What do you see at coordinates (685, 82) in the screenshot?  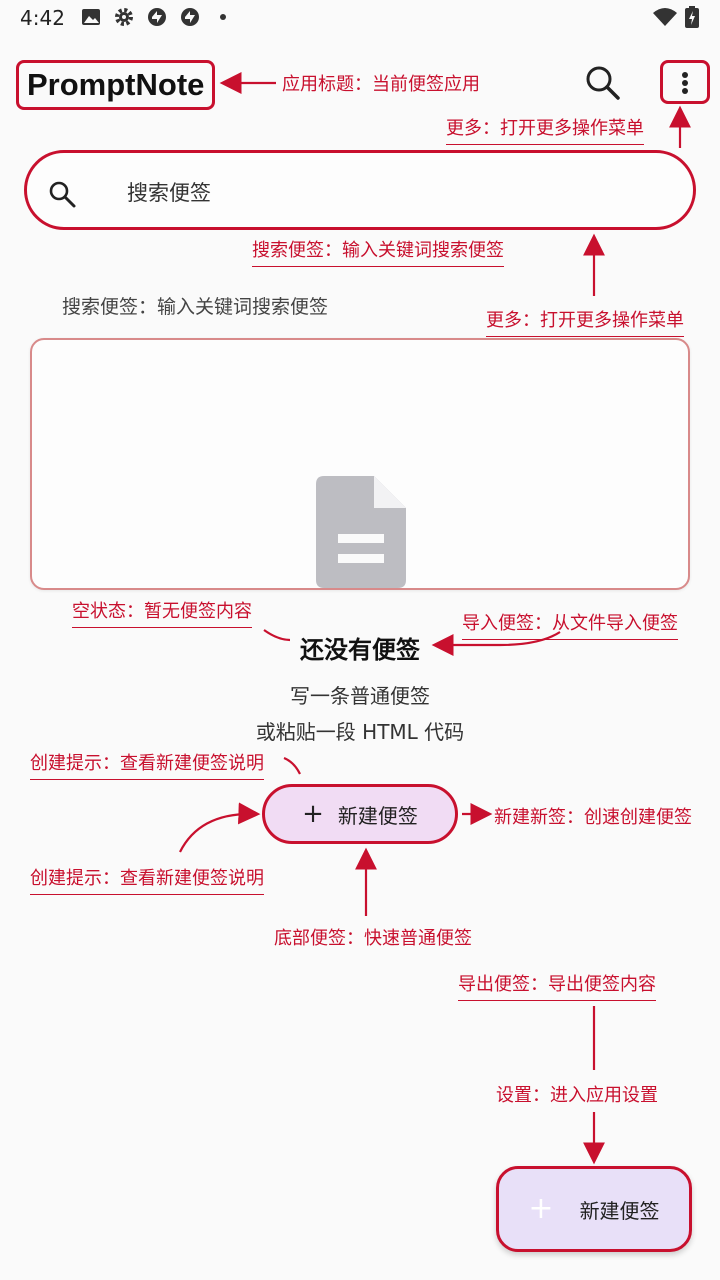 I see `more-button` at bounding box center [685, 82].